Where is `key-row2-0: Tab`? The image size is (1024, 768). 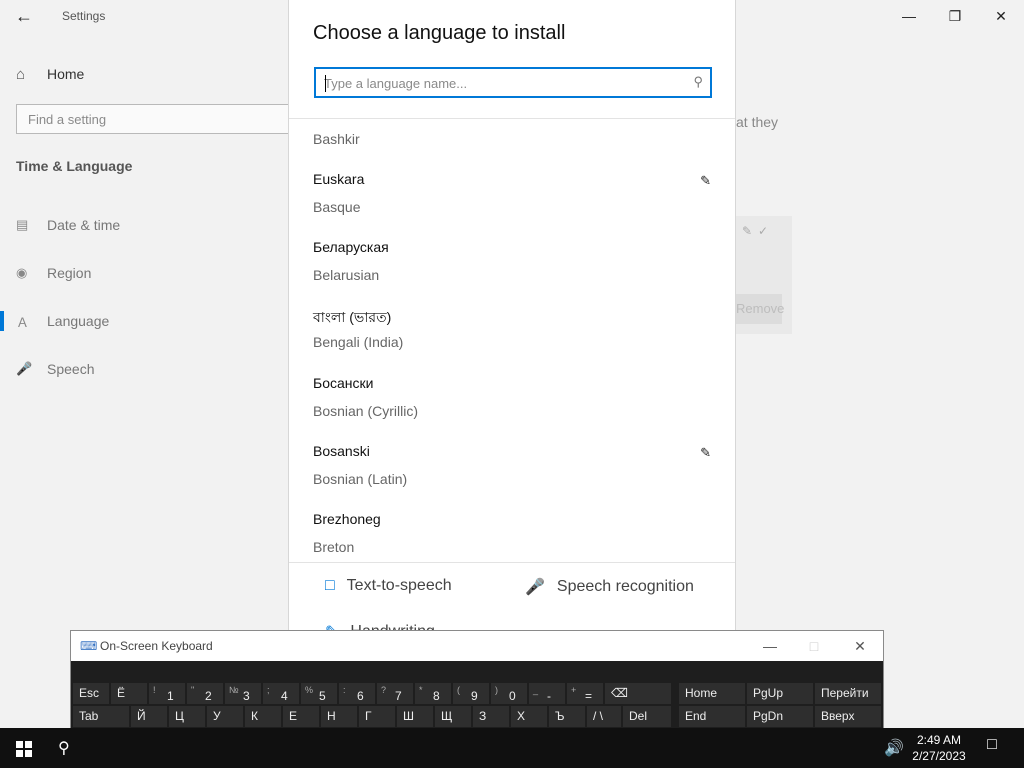 key-row2-0: Tab is located at coordinates (101, 716).